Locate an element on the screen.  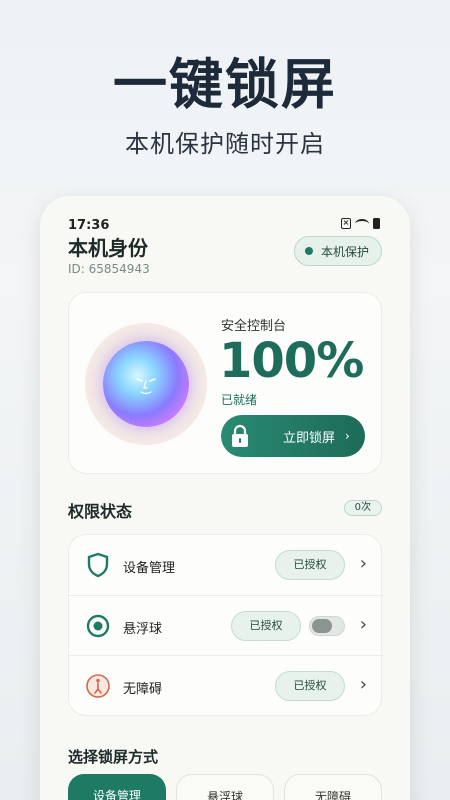
wifi-icon is located at coordinates (362, 223).